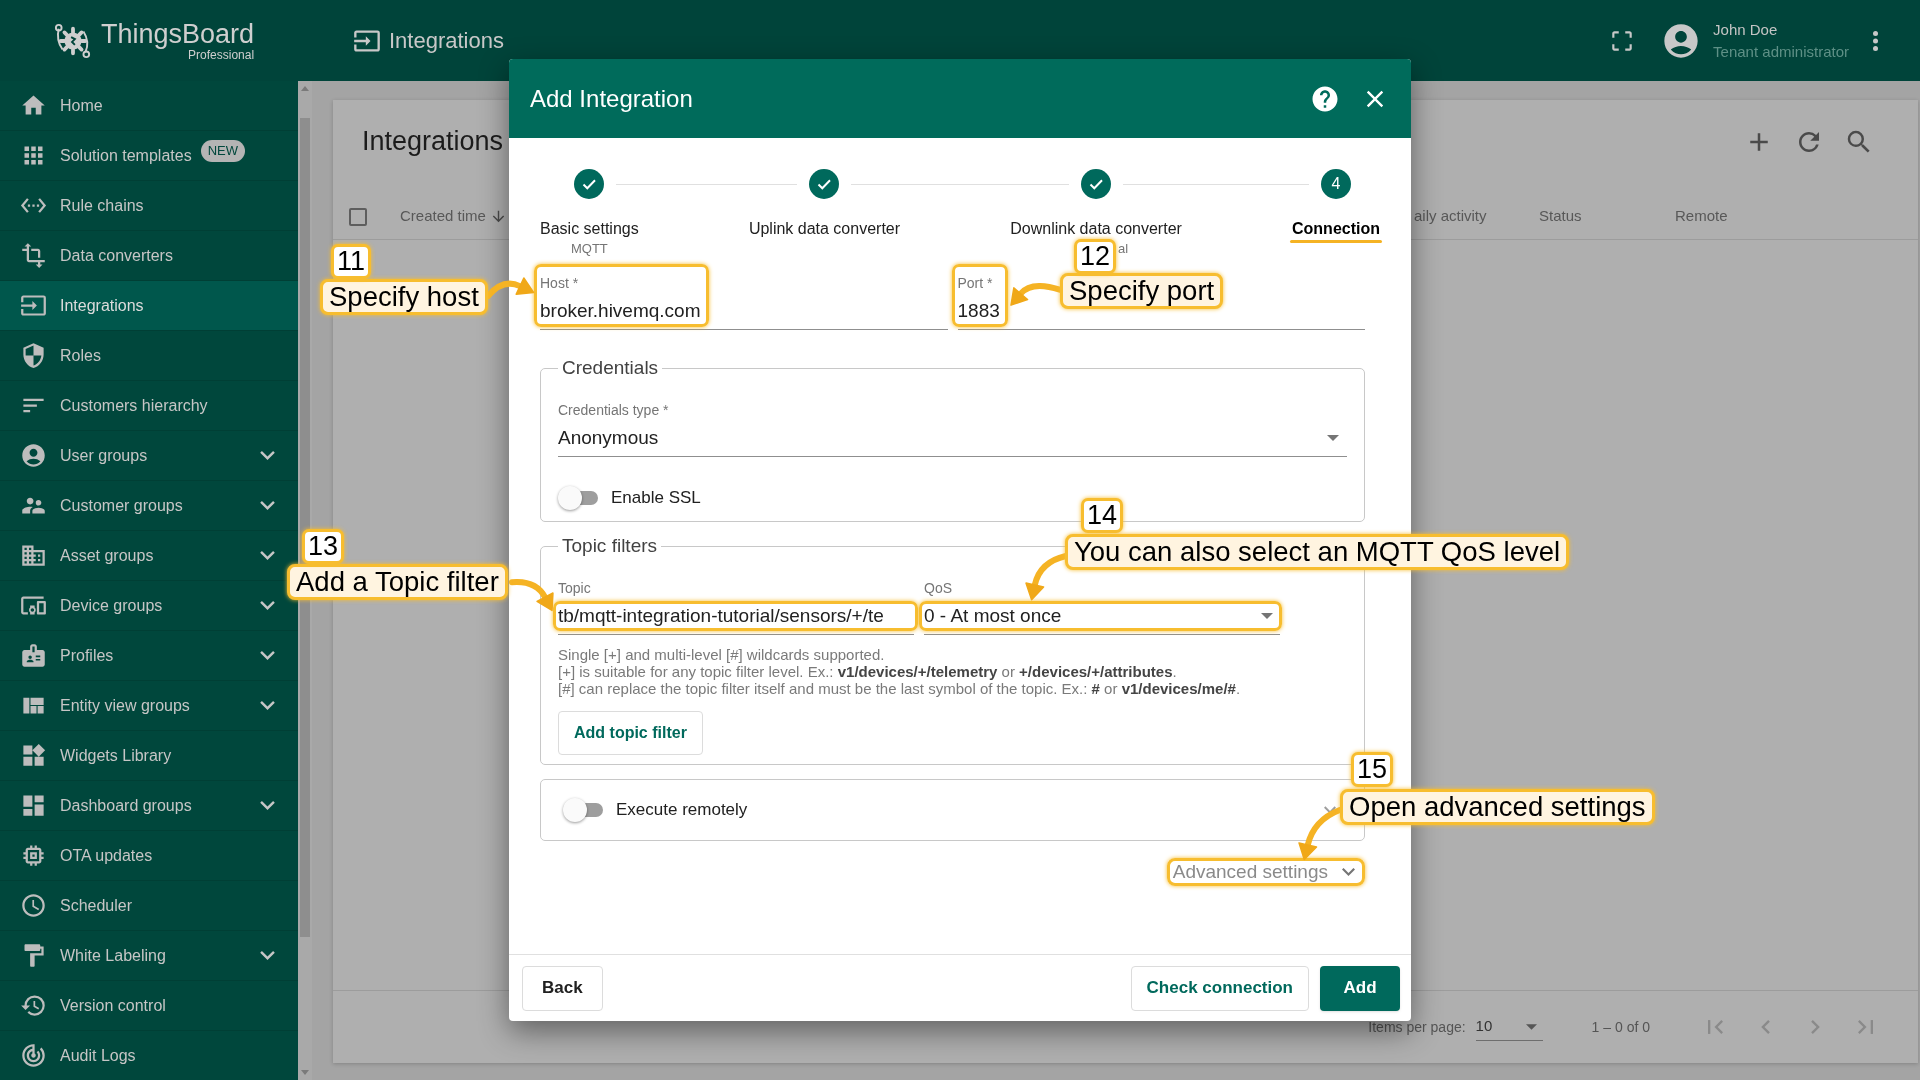 The image size is (1920, 1080). Describe the element at coordinates (868, 671) in the screenshot. I see `hint-text: [+] is suitable for any topic filter level. Ex.: v1/devices/+/telemetry or +/devices/+/attributes.` at that location.